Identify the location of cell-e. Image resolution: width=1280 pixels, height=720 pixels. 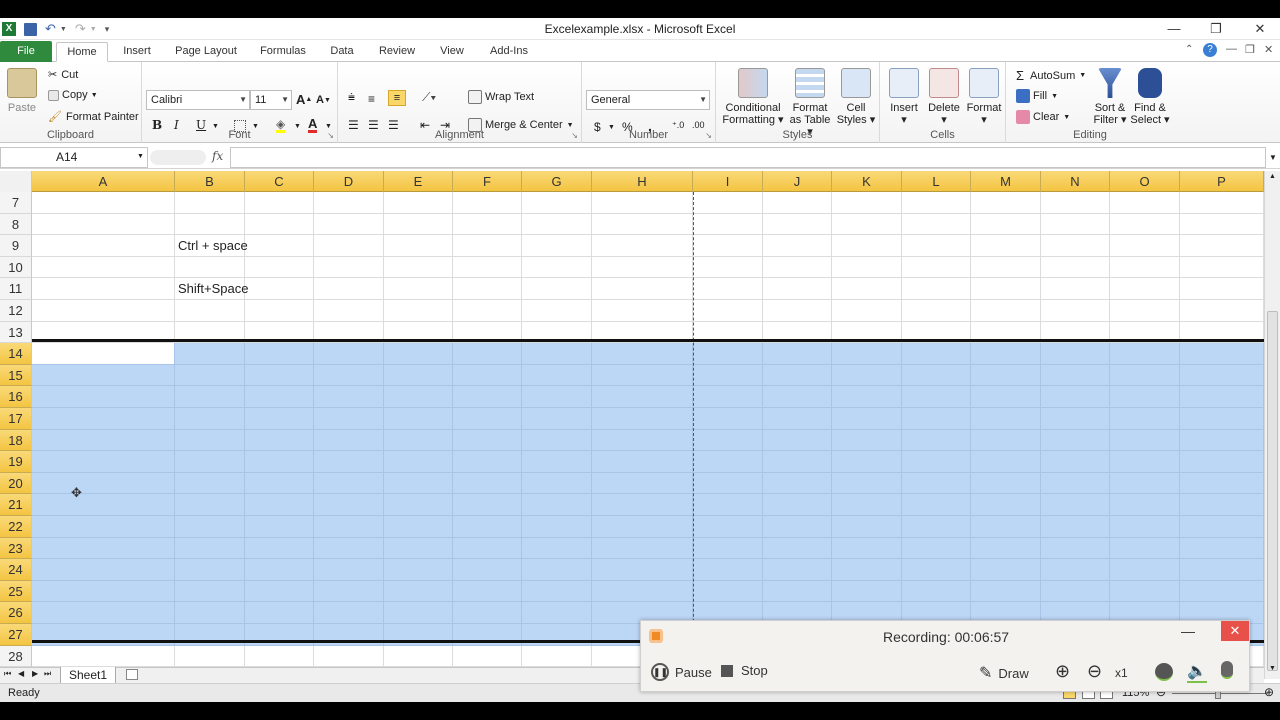
(418, 591).